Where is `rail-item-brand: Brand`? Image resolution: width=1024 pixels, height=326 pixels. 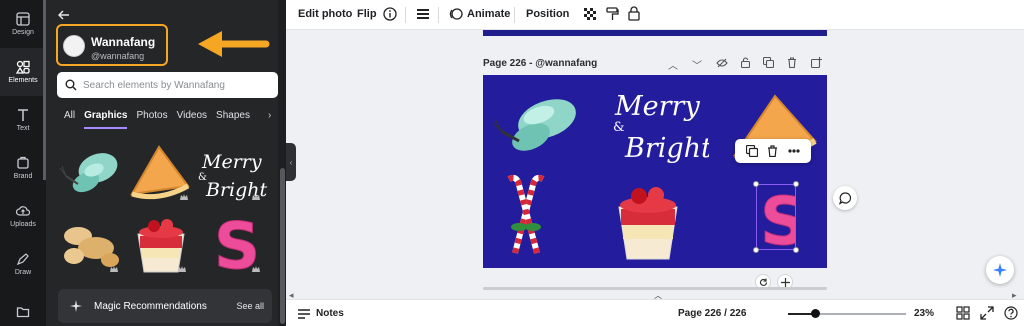 rail-item-brand: Brand is located at coordinates (23, 168).